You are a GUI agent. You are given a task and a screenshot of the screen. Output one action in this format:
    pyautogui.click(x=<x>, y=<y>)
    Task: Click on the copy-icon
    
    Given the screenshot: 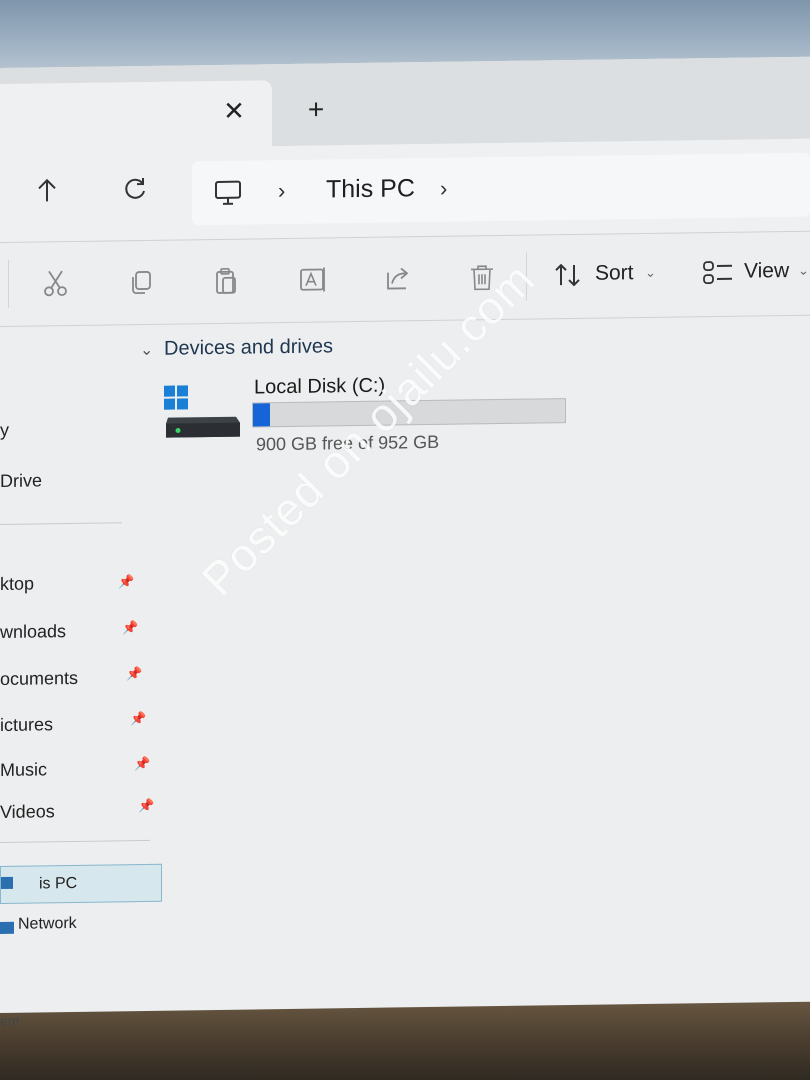 What is the action you would take?
    pyautogui.click(x=142, y=282)
    